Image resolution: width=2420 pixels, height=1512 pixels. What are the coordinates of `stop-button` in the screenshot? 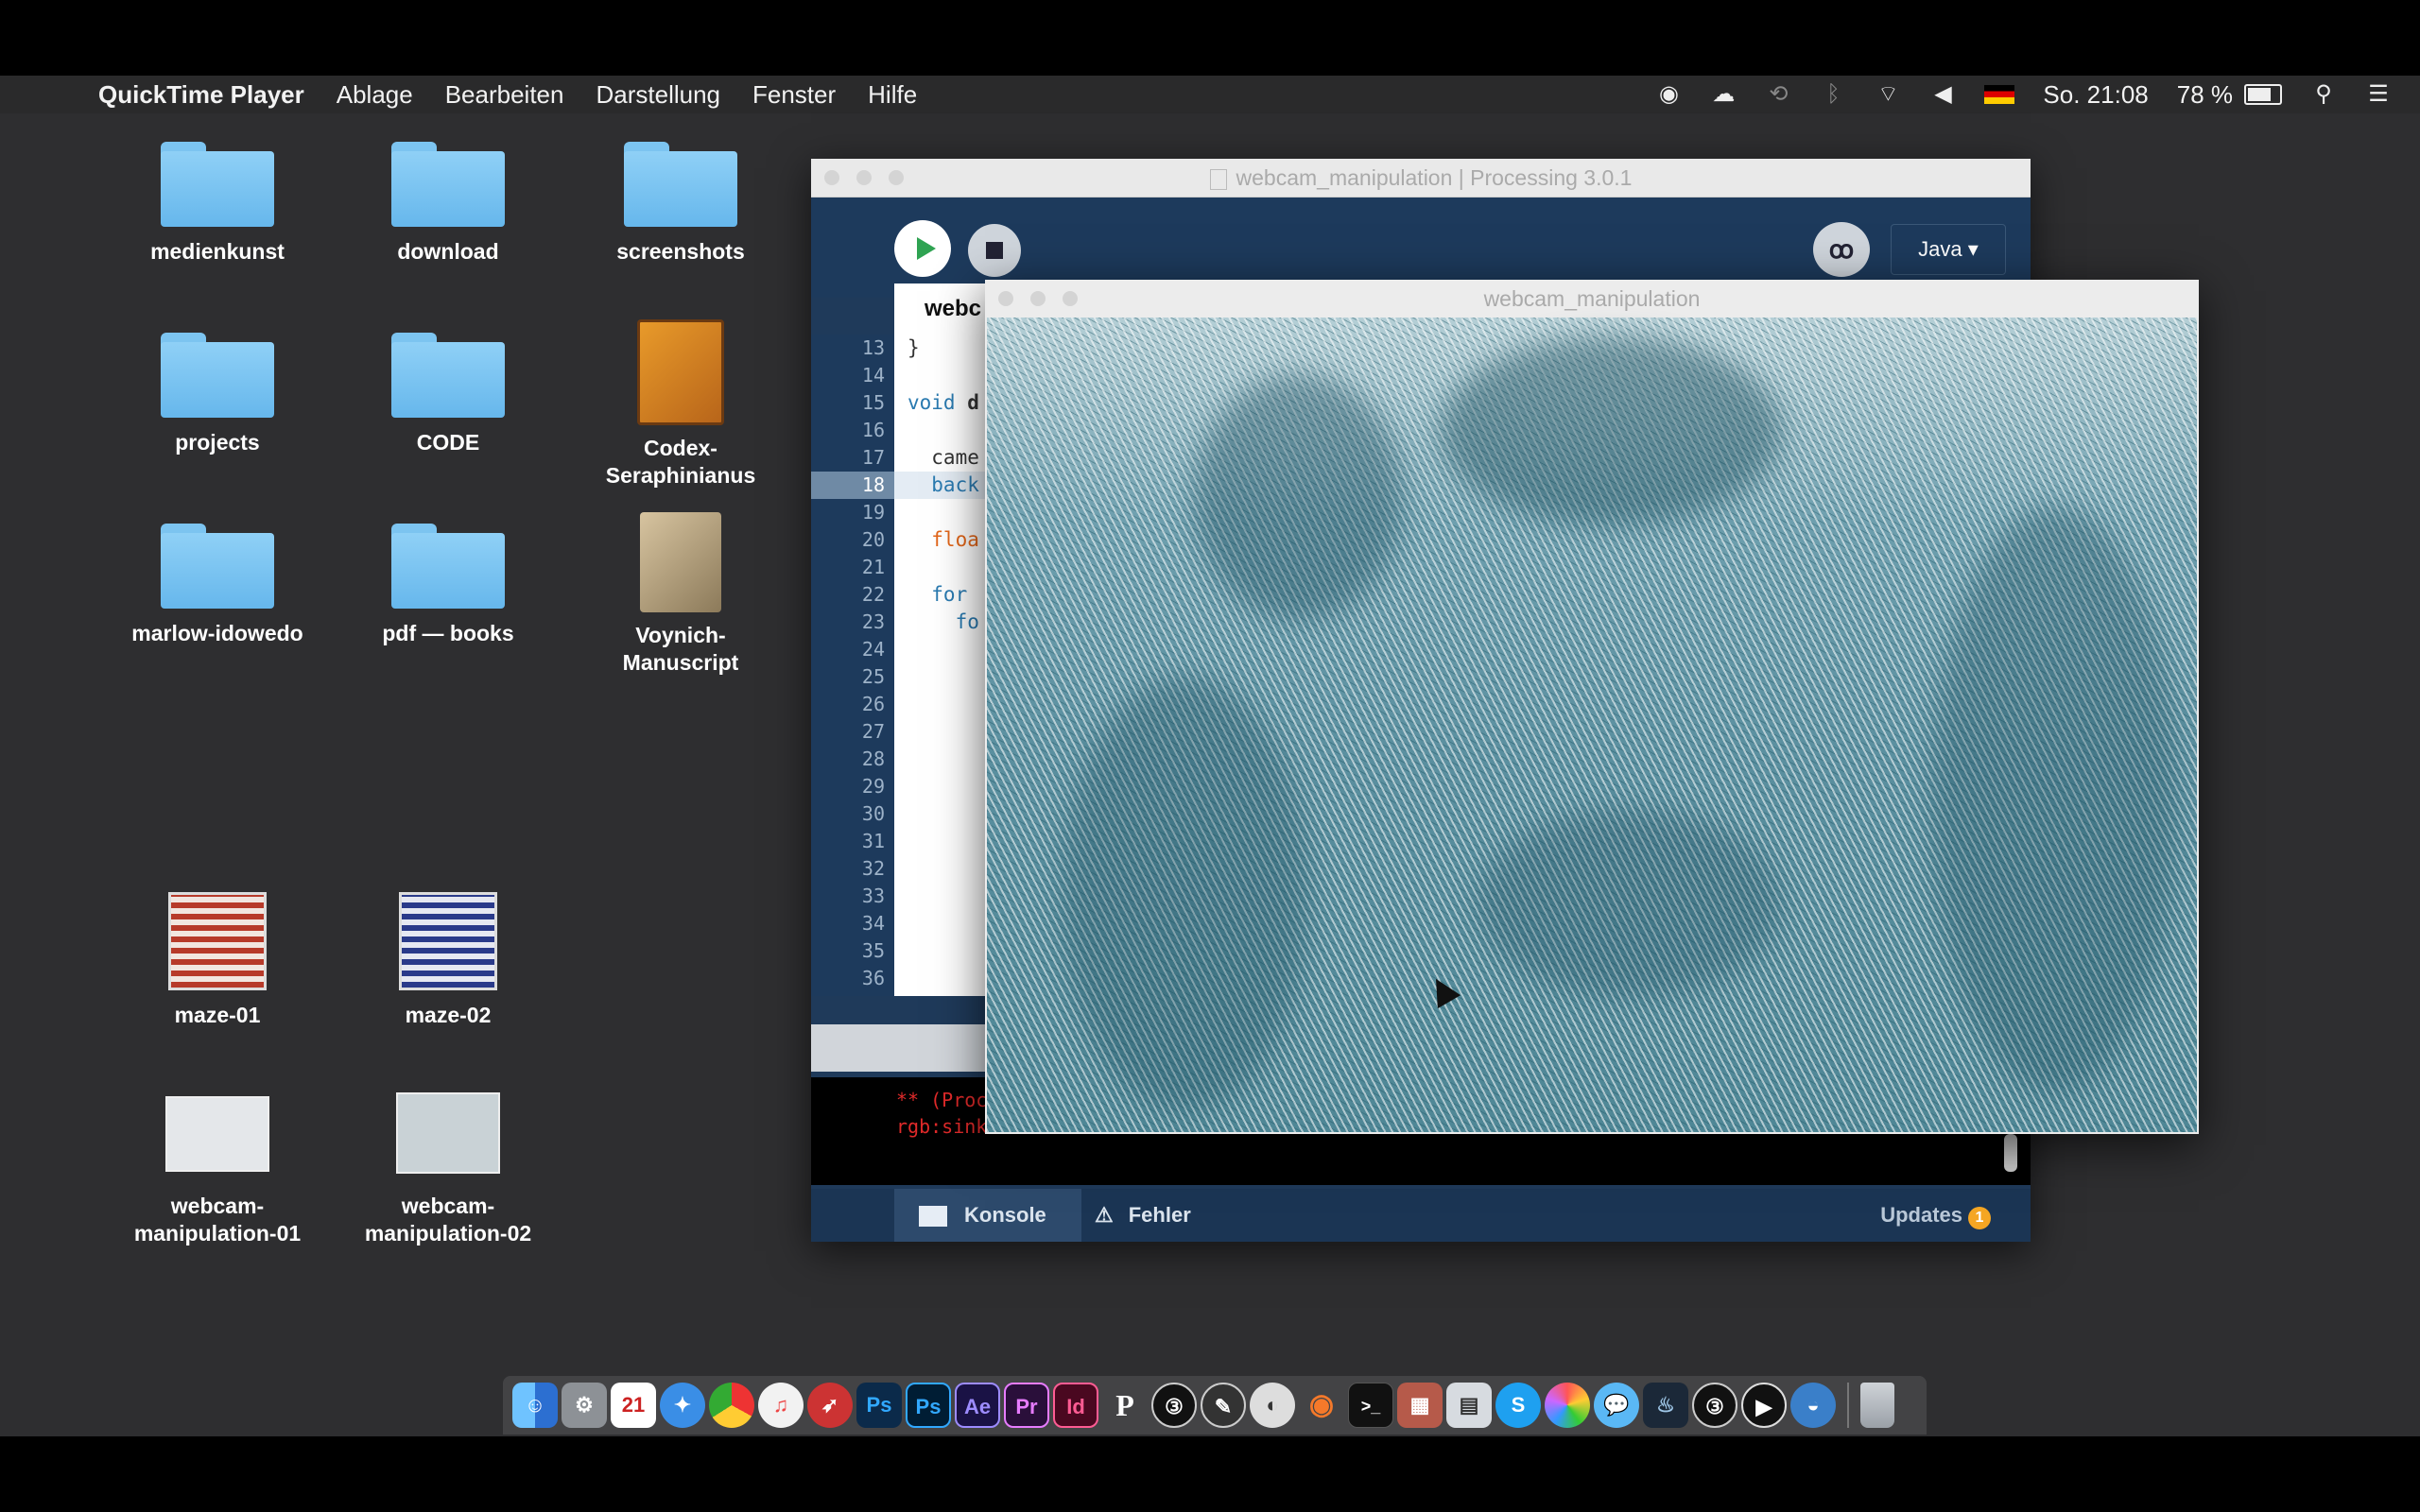 It's located at (994, 250).